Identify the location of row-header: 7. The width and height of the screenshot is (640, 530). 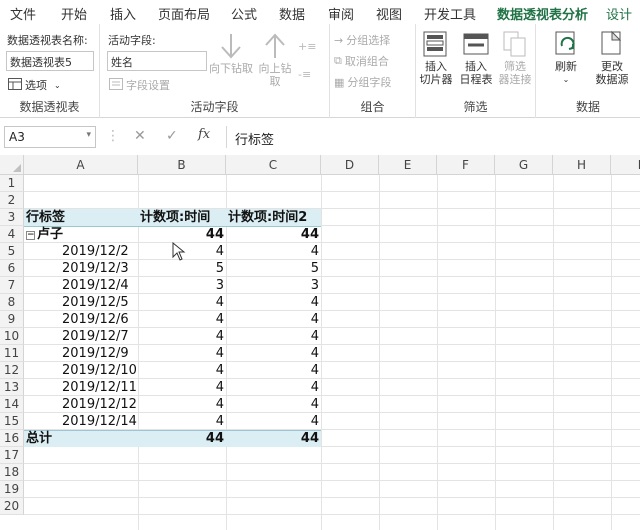
(12, 285).